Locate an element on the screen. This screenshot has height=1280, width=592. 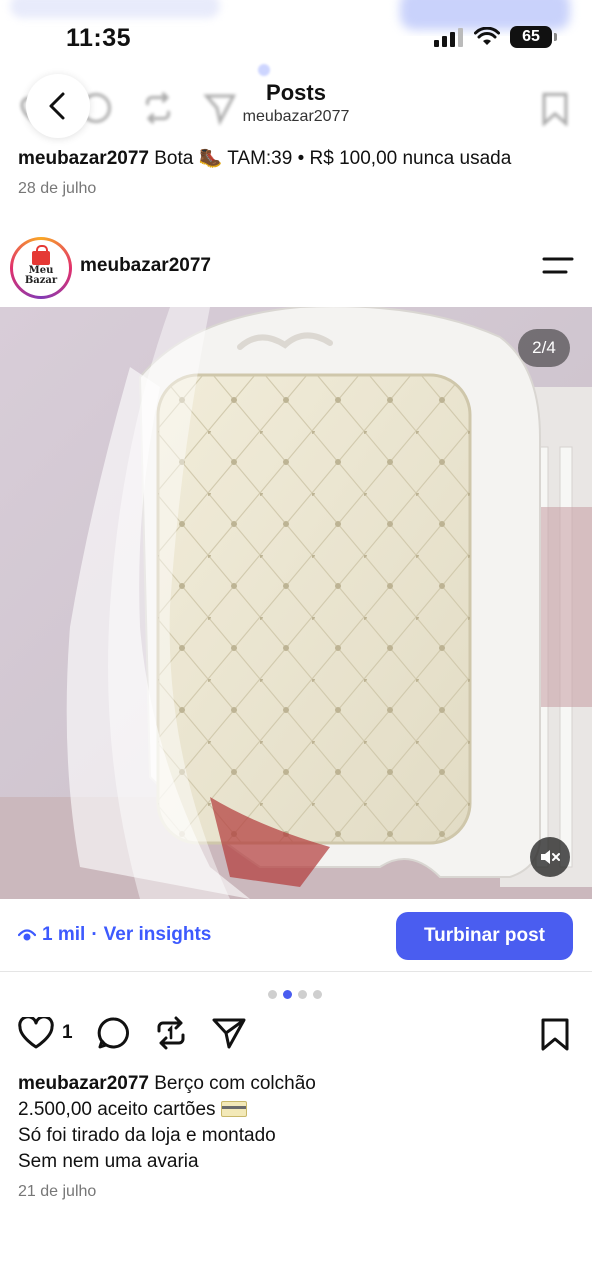
image-counter: 2/4 is located at coordinates (544, 348).